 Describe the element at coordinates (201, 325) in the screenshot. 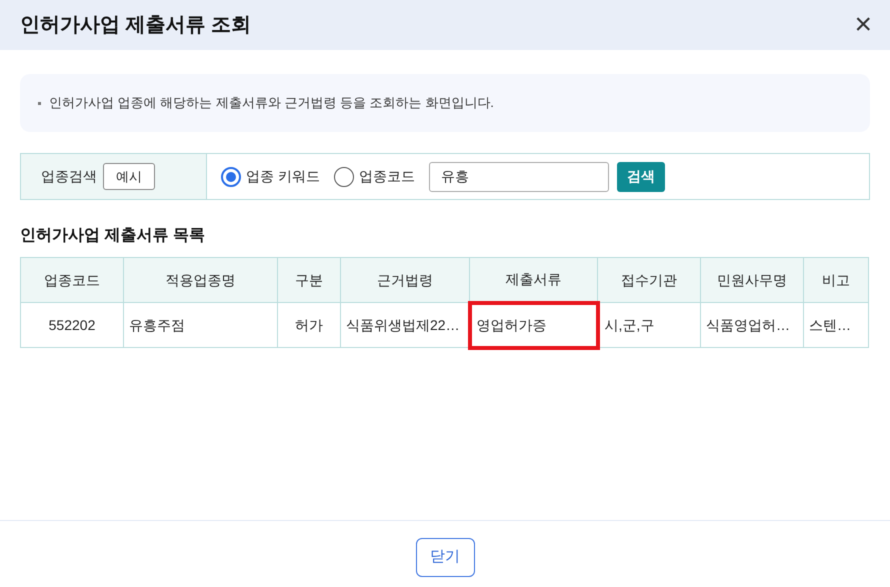

I see `table-cell: 유흥주점` at that location.